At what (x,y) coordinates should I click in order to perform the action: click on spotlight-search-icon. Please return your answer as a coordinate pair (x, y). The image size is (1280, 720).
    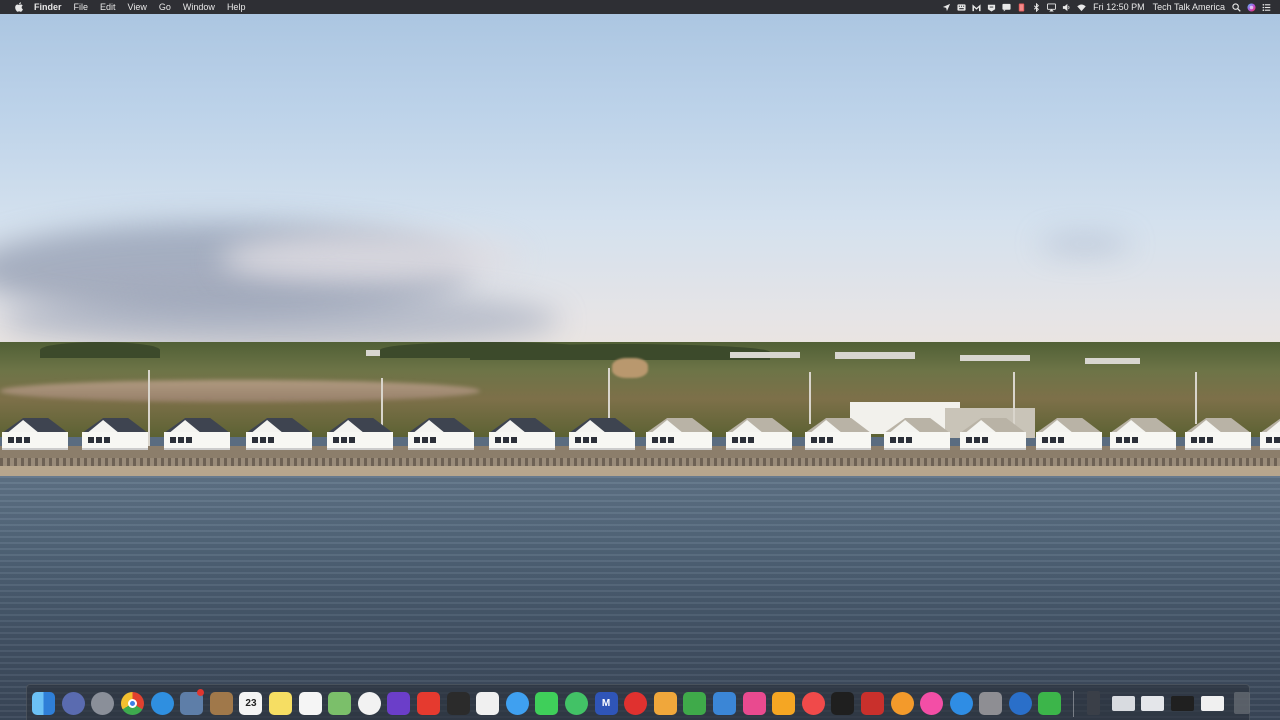
    Looking at the image, I should click on (1236, 7).